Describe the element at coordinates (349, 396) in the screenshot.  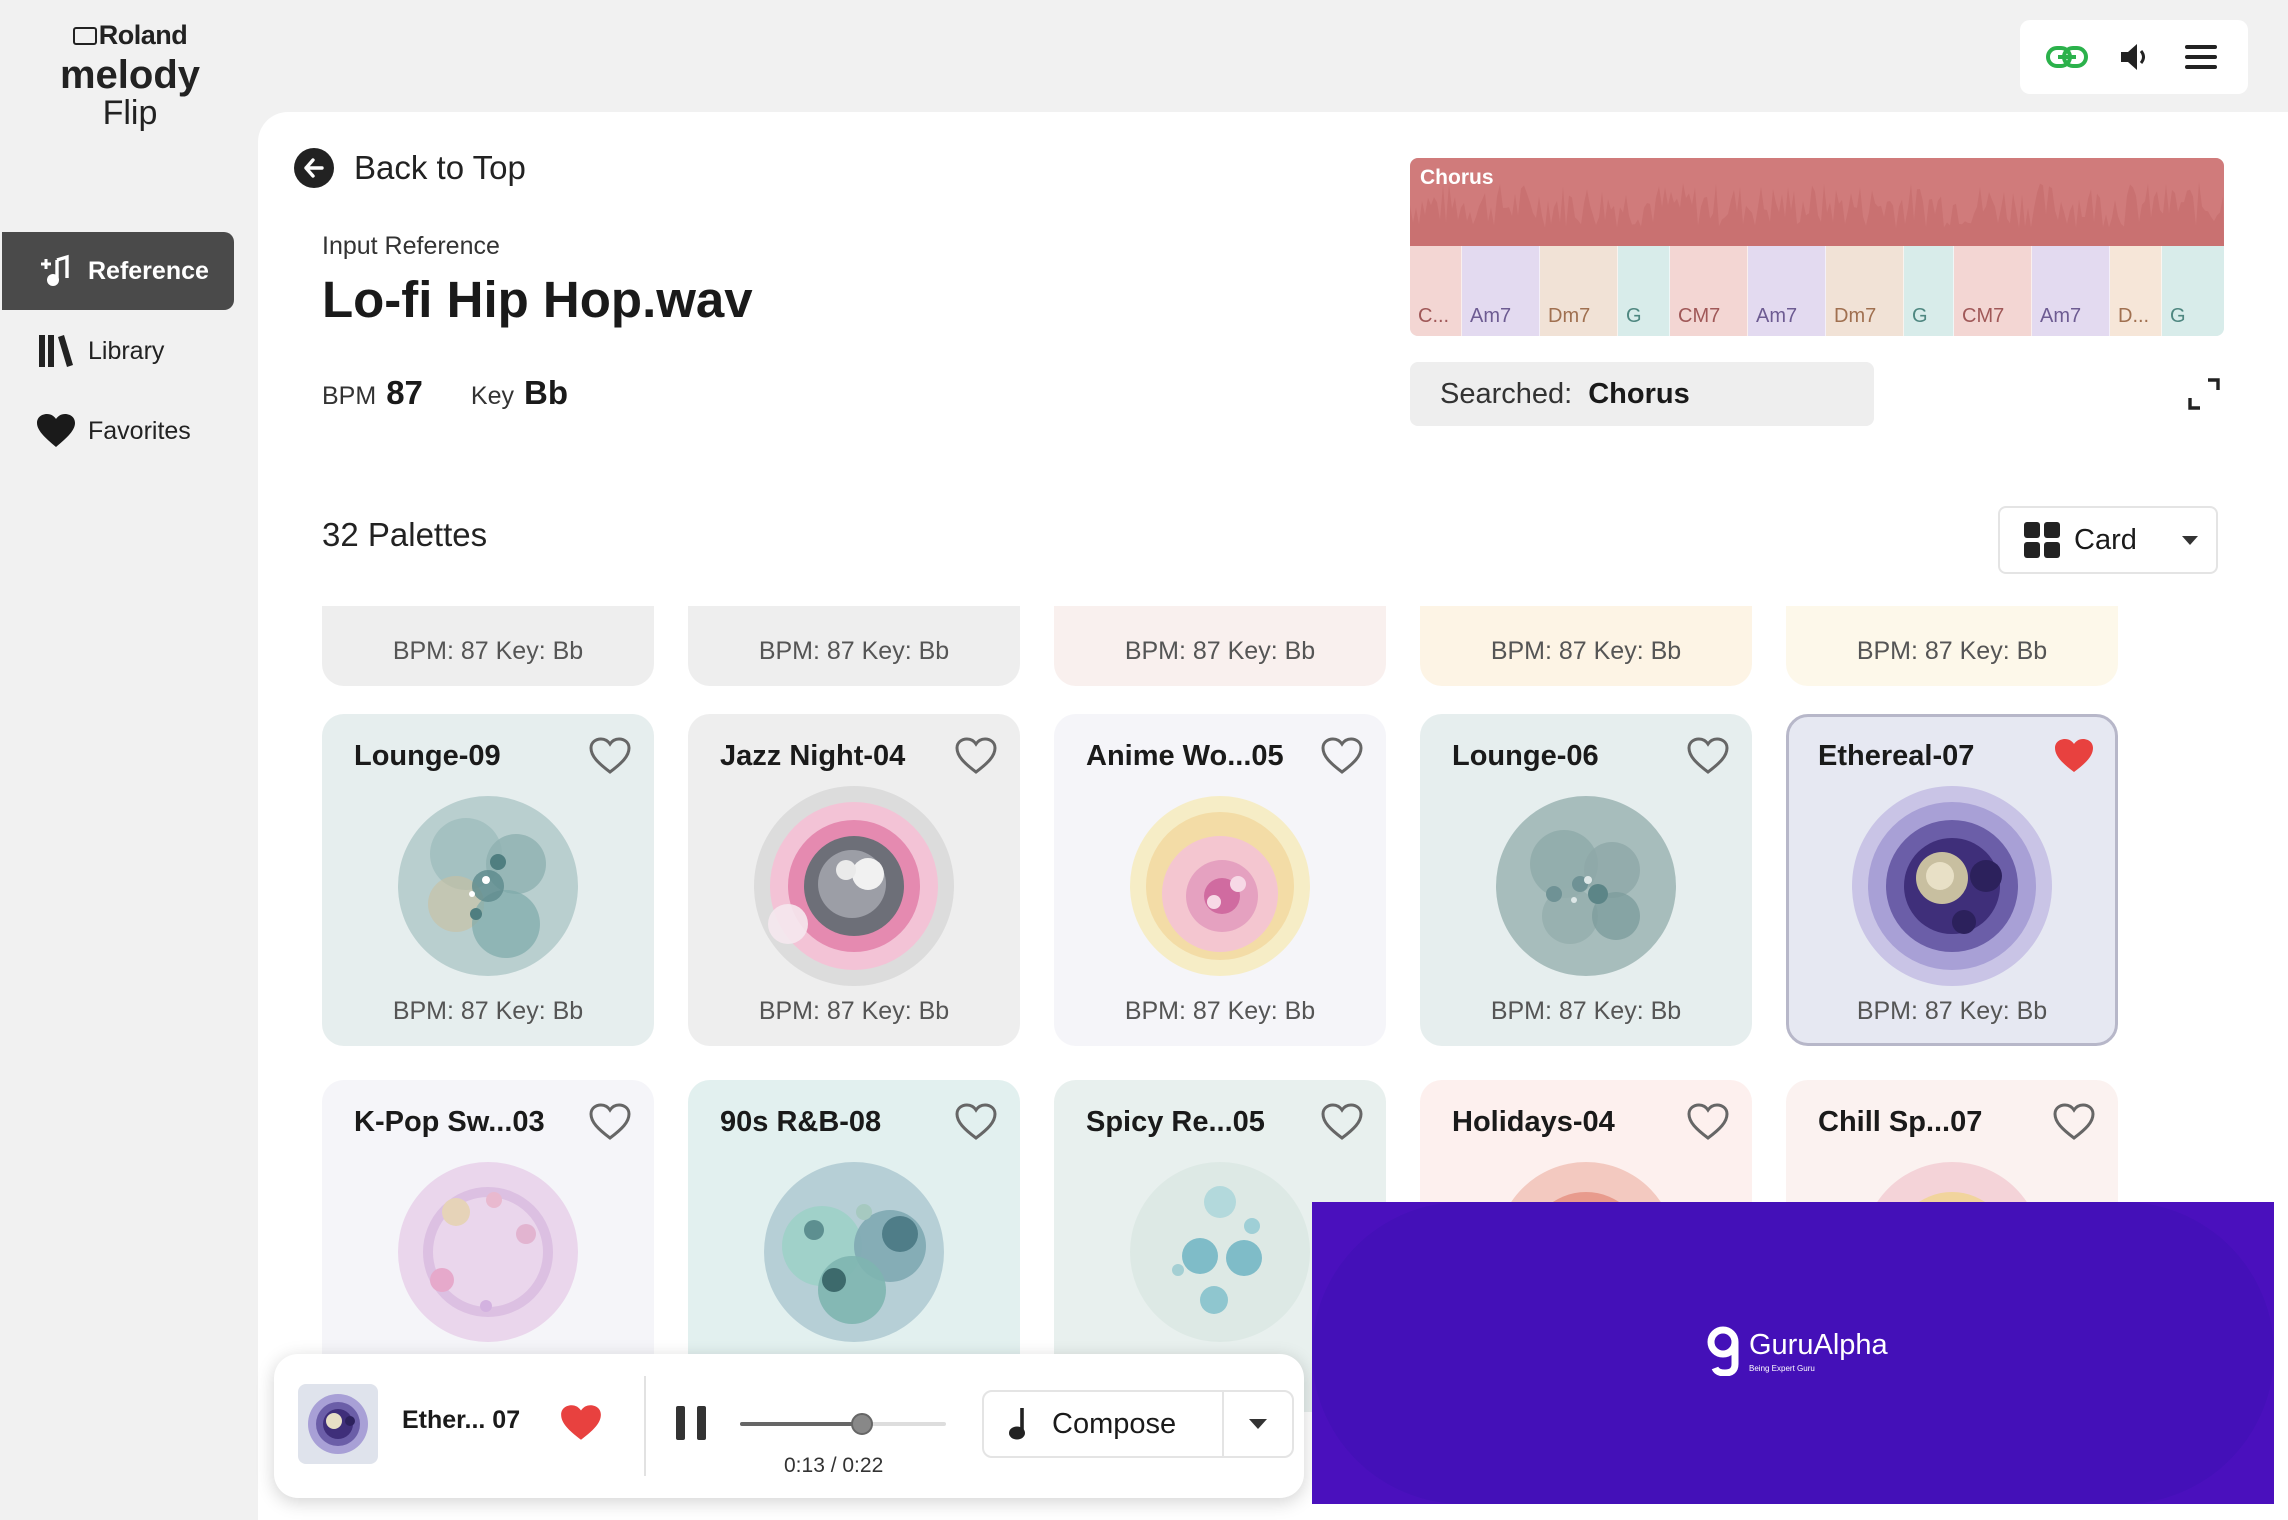
I see `bpm-label: BPM` at that location.